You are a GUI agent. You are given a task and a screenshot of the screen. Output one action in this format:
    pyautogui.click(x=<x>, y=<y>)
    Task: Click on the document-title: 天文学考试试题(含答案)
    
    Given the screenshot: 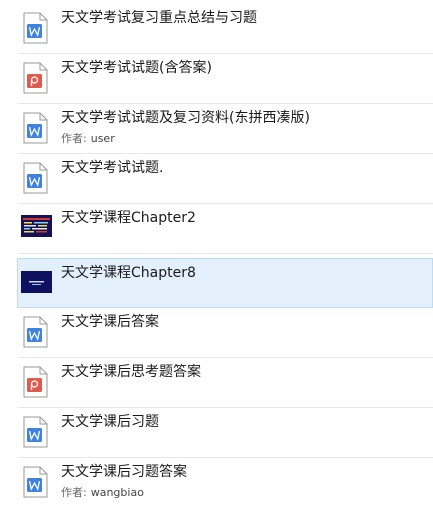 What is the action you would take?
    pyautogui.click(x=136, y=68)
    